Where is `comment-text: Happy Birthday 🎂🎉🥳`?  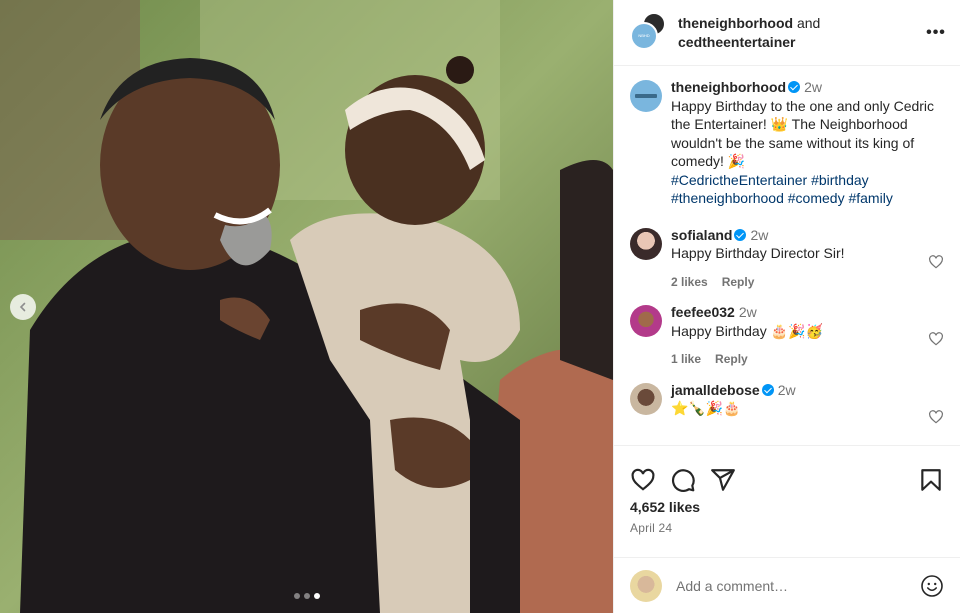 comment-text: Happy Birthday 🎂🎉🥳 is located at coordinates (747, 330).